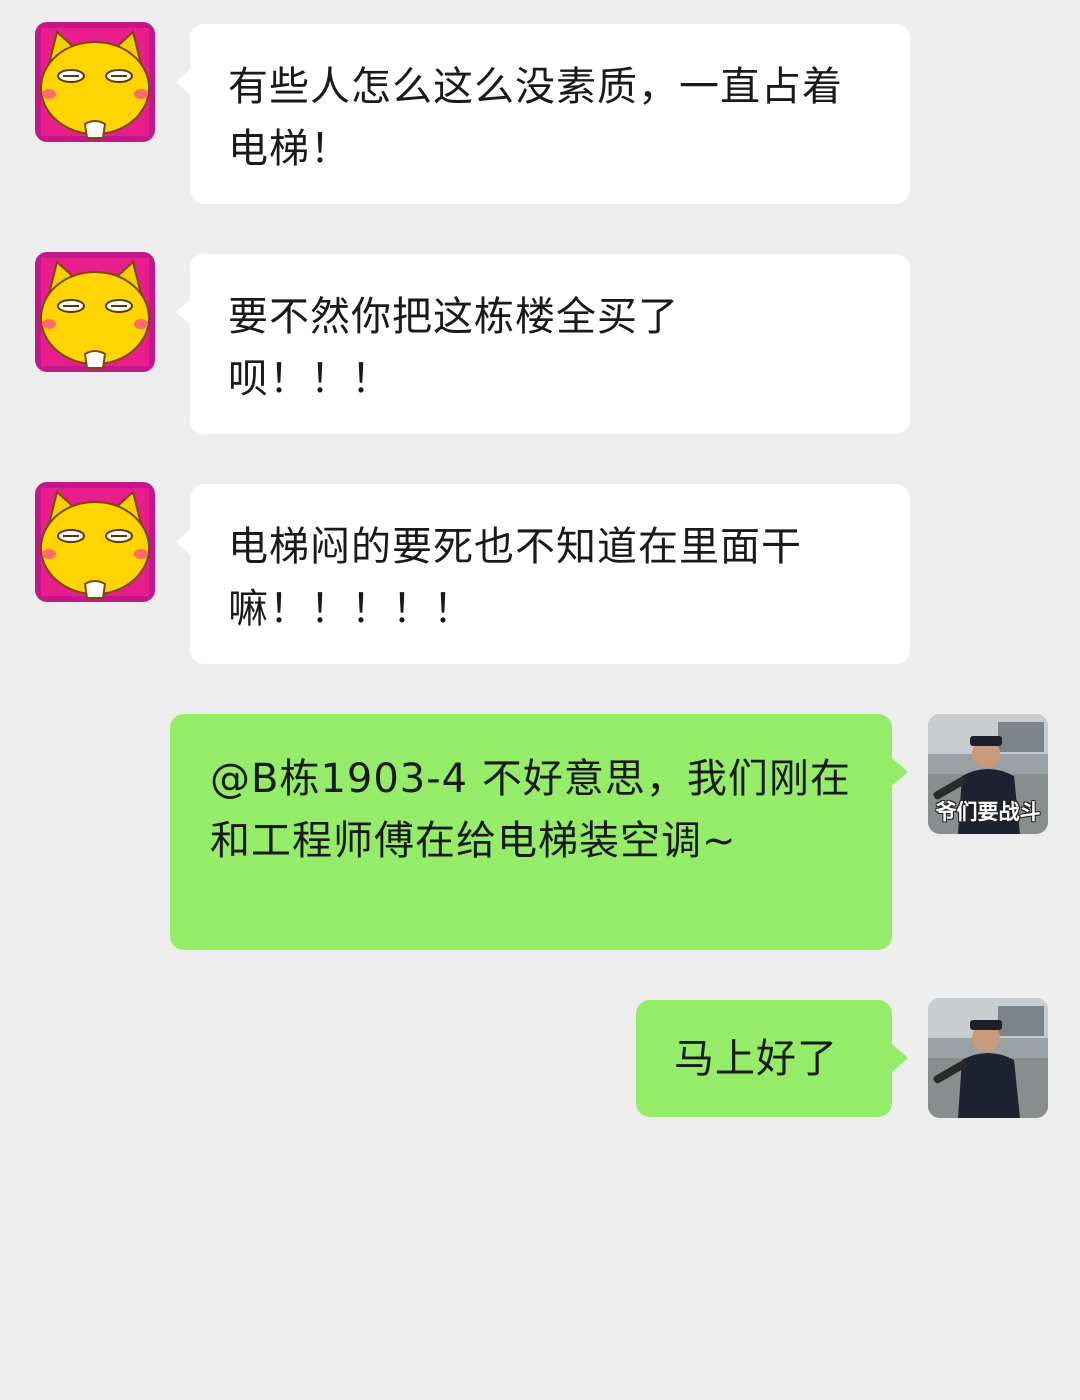 The height and width of the screenshot is (1400, 1080). I want to click on police-photo-avatar, so click(988, 1058).